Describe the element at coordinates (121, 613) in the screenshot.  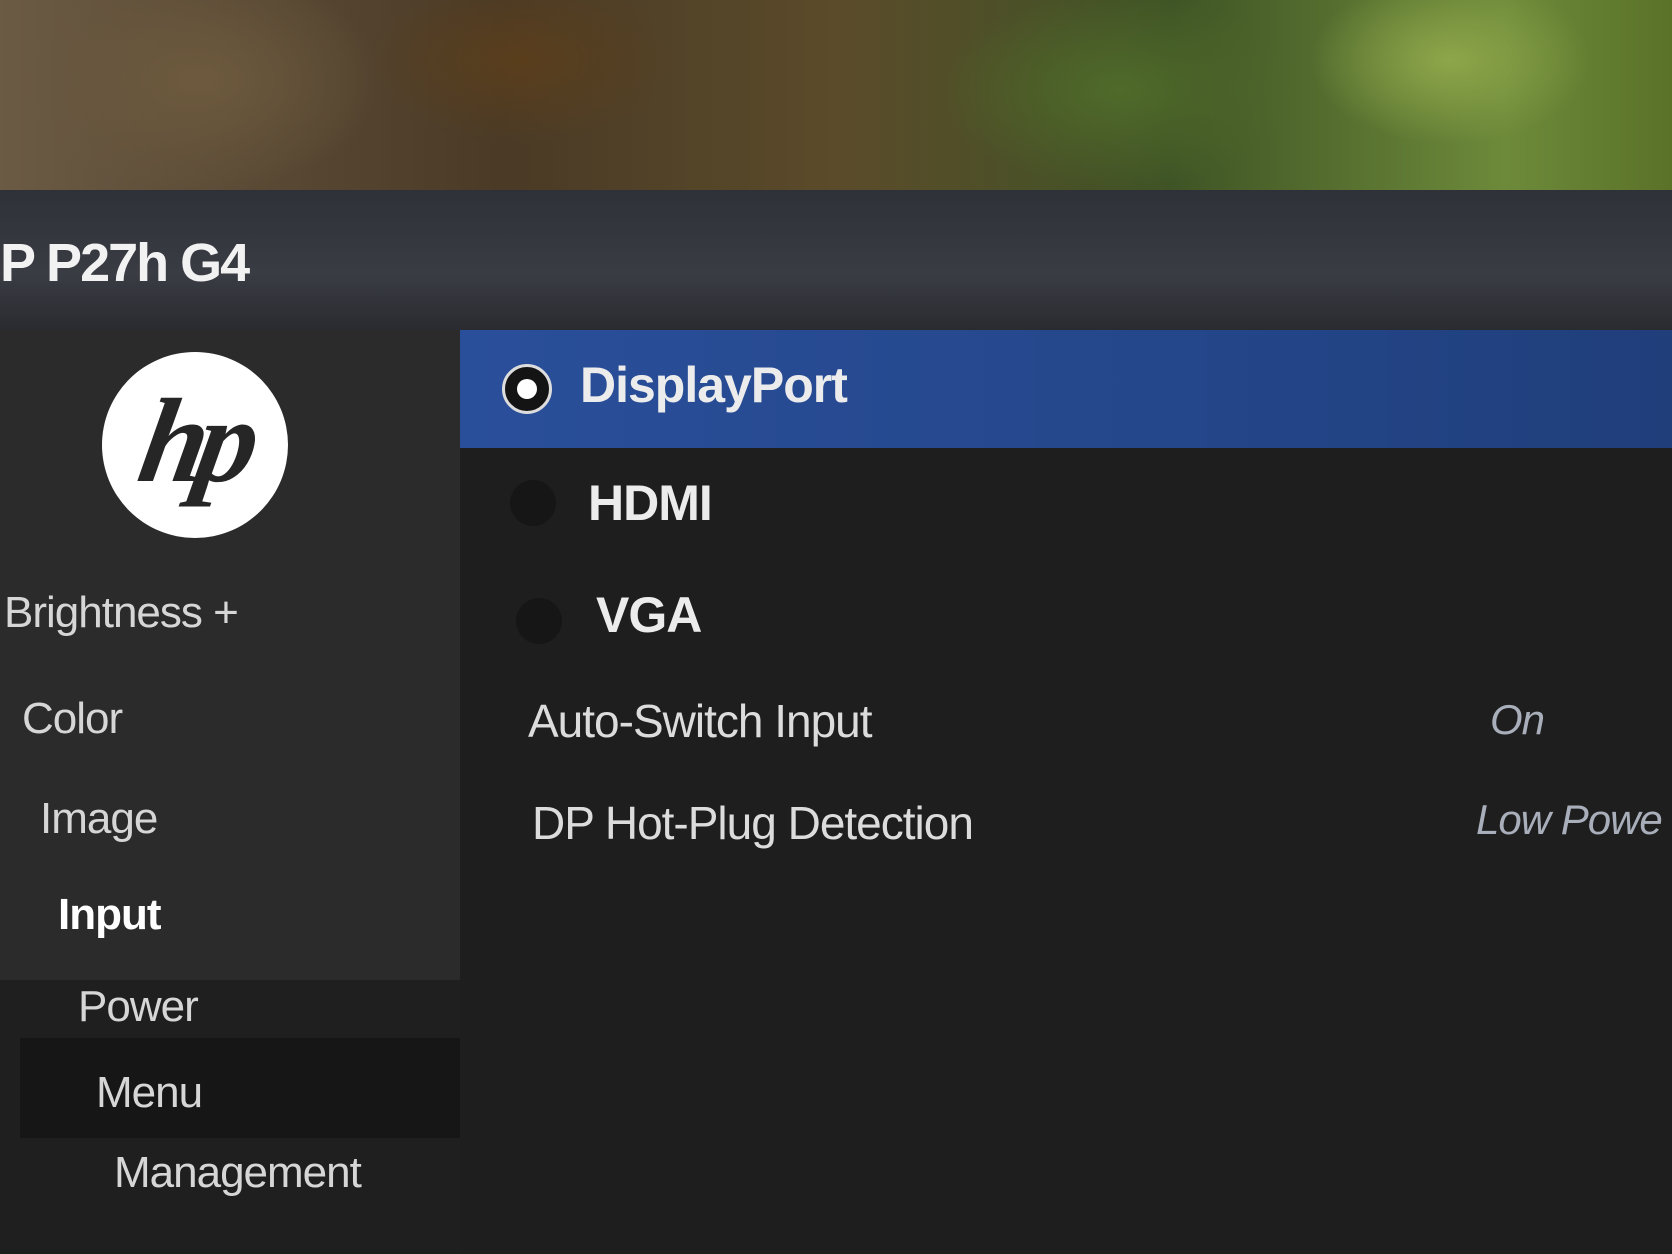
I see `nav-item-brightness: Brightness +` at that location.